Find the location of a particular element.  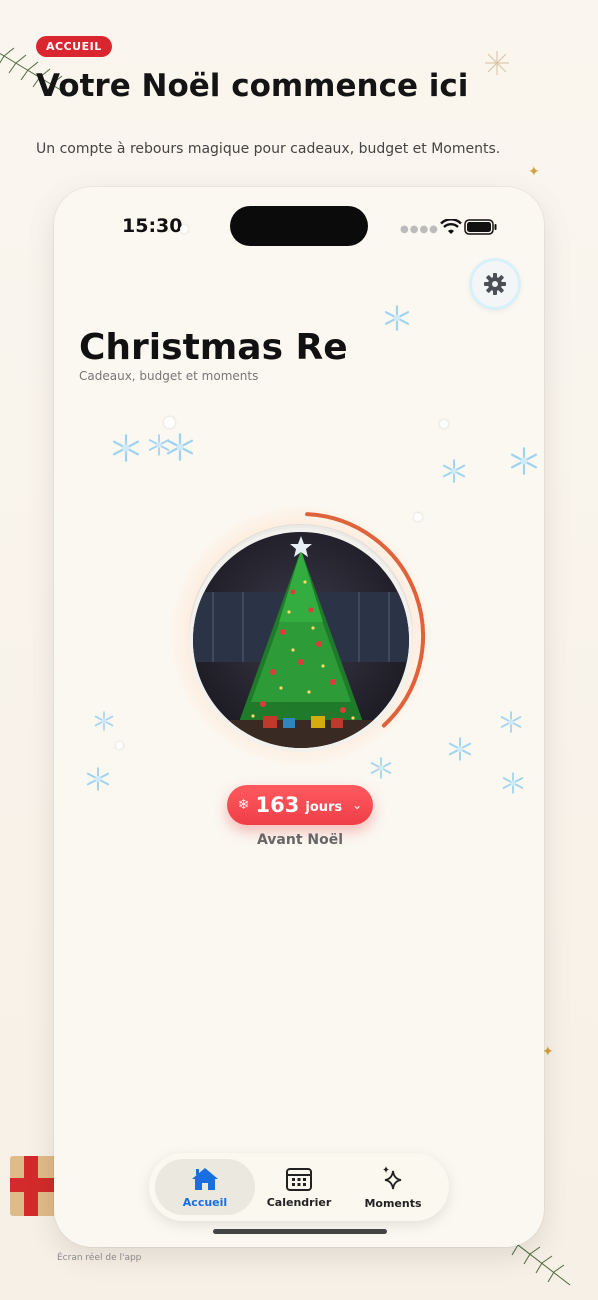

home-icon is located at coordinates (205, 1178).